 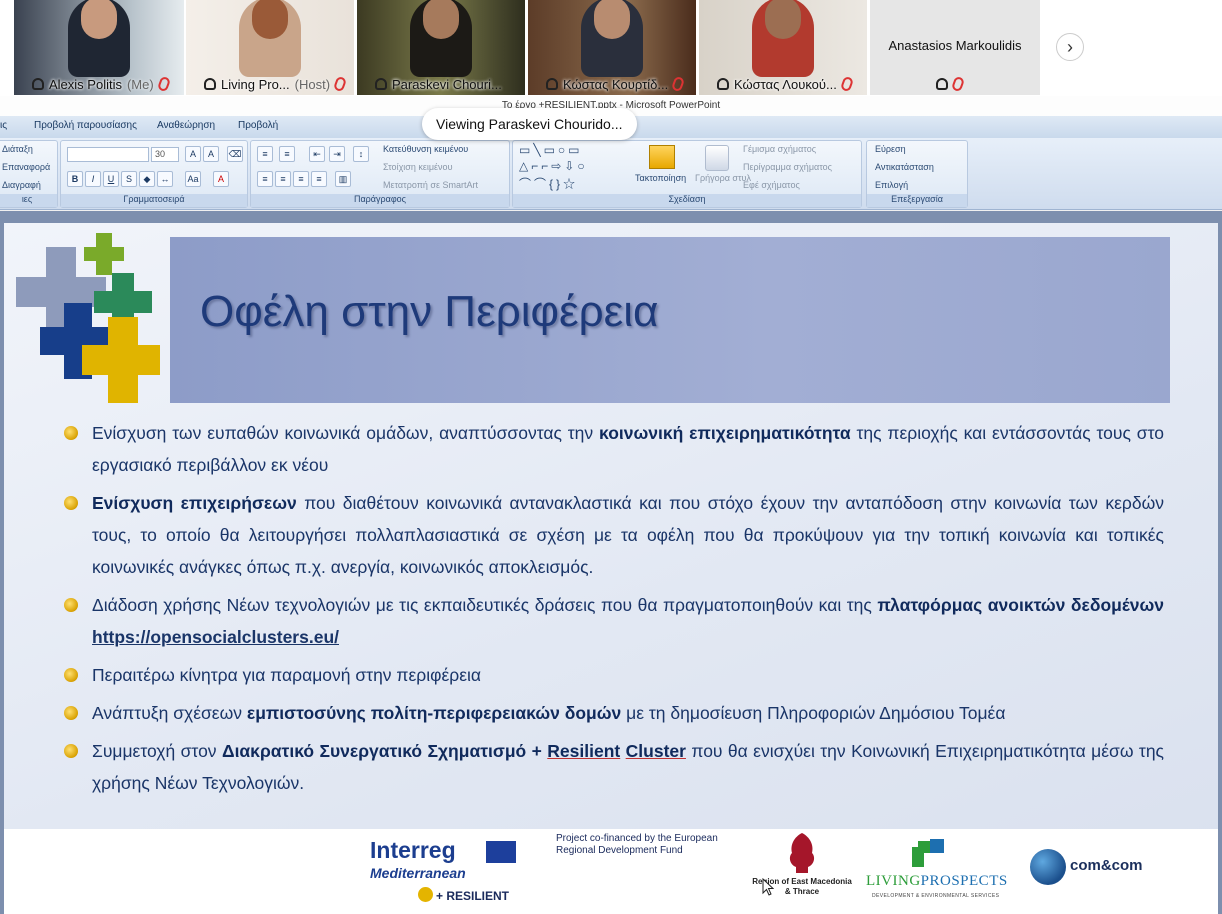 What do you see at coordinates (108, 154) in the screenshot?
I see `font-name-combo` at bounding box center [108, 154].